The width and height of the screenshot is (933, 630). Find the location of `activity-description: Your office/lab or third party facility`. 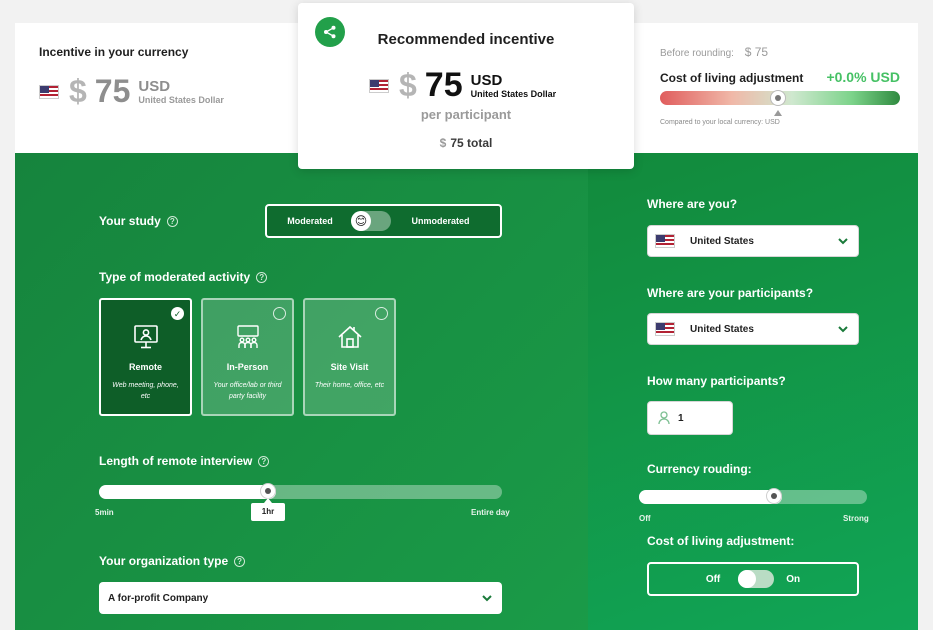

activity-description: Your office/lab or third party facility is located at coordinates (247, 391).